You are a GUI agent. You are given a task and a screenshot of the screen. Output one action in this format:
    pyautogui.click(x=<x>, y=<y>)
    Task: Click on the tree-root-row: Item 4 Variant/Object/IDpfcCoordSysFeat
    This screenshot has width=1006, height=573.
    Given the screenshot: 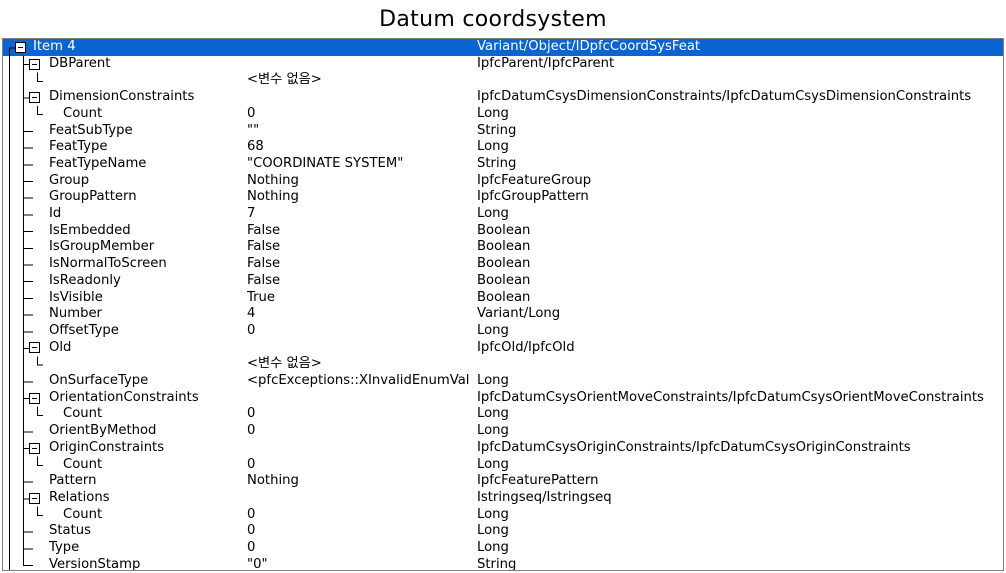 What is the action you would take?
    pyautogui.click(x=503, y=47)
    